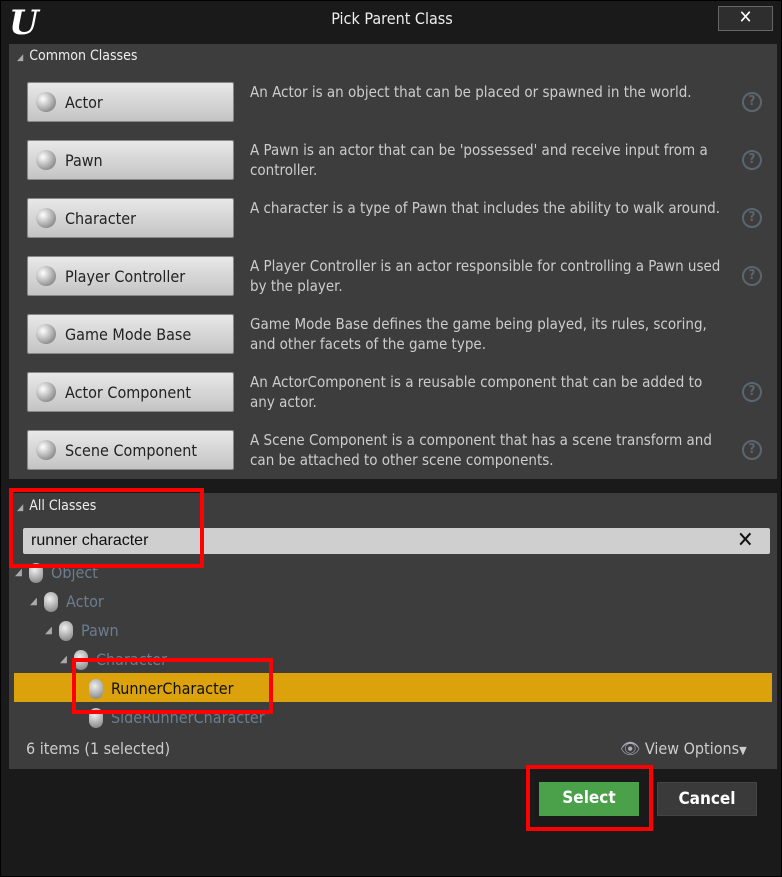  I want to click on class-label: Game Mode Base, so click(128, 334).